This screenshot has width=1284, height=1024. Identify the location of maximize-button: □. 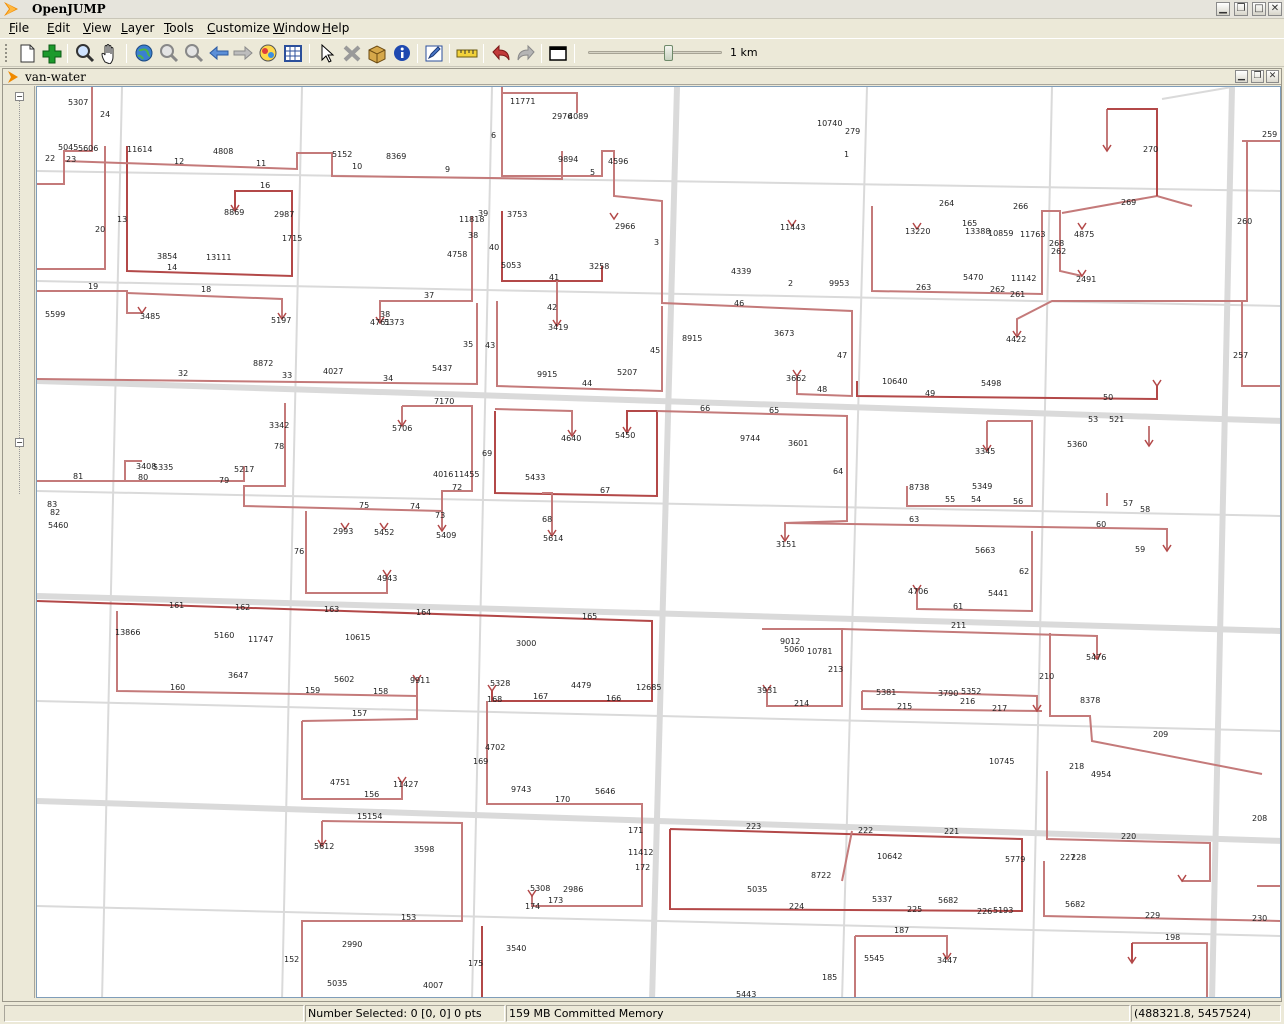
(1259, 9).